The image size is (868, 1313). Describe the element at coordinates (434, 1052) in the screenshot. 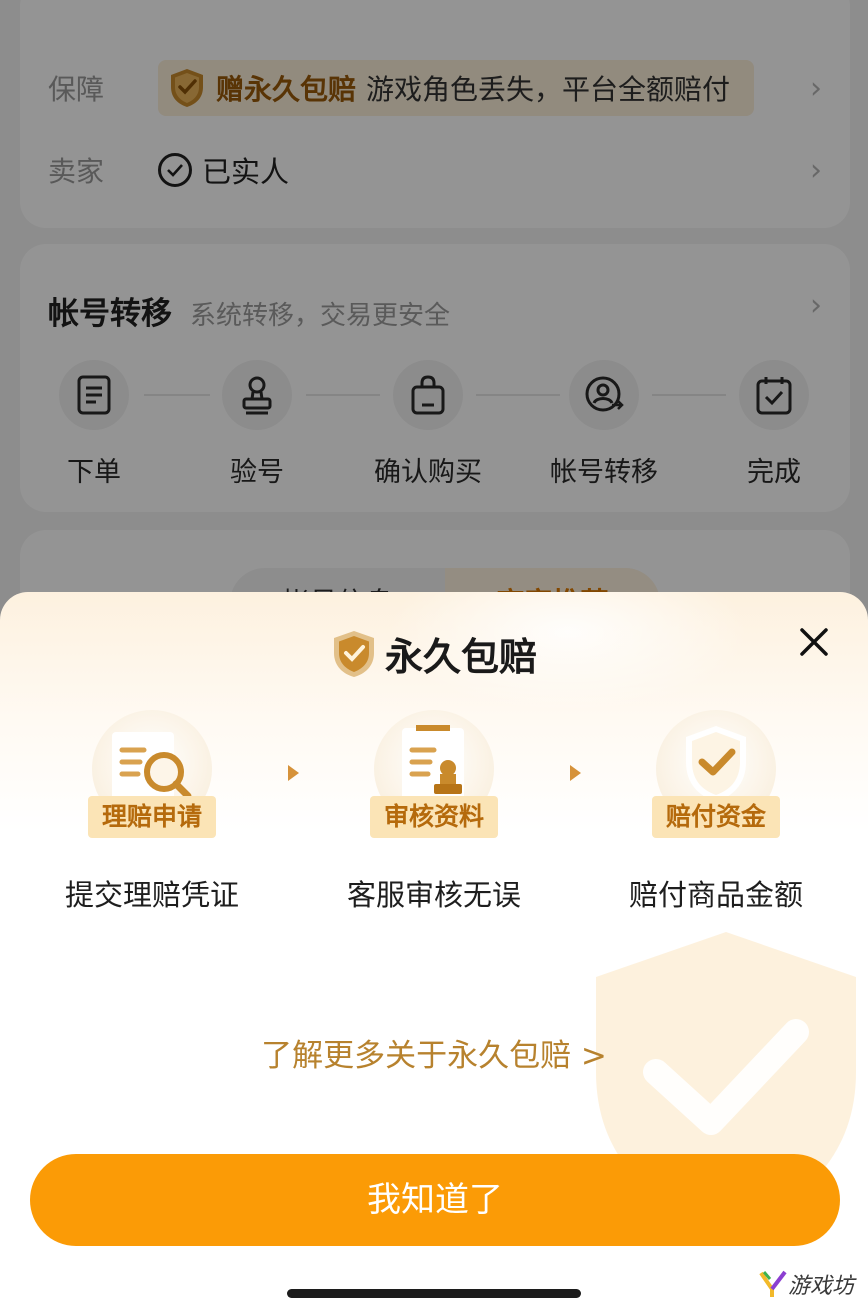

I see `learn-more-link: 了解更多关于永久包赔 >` at that location.